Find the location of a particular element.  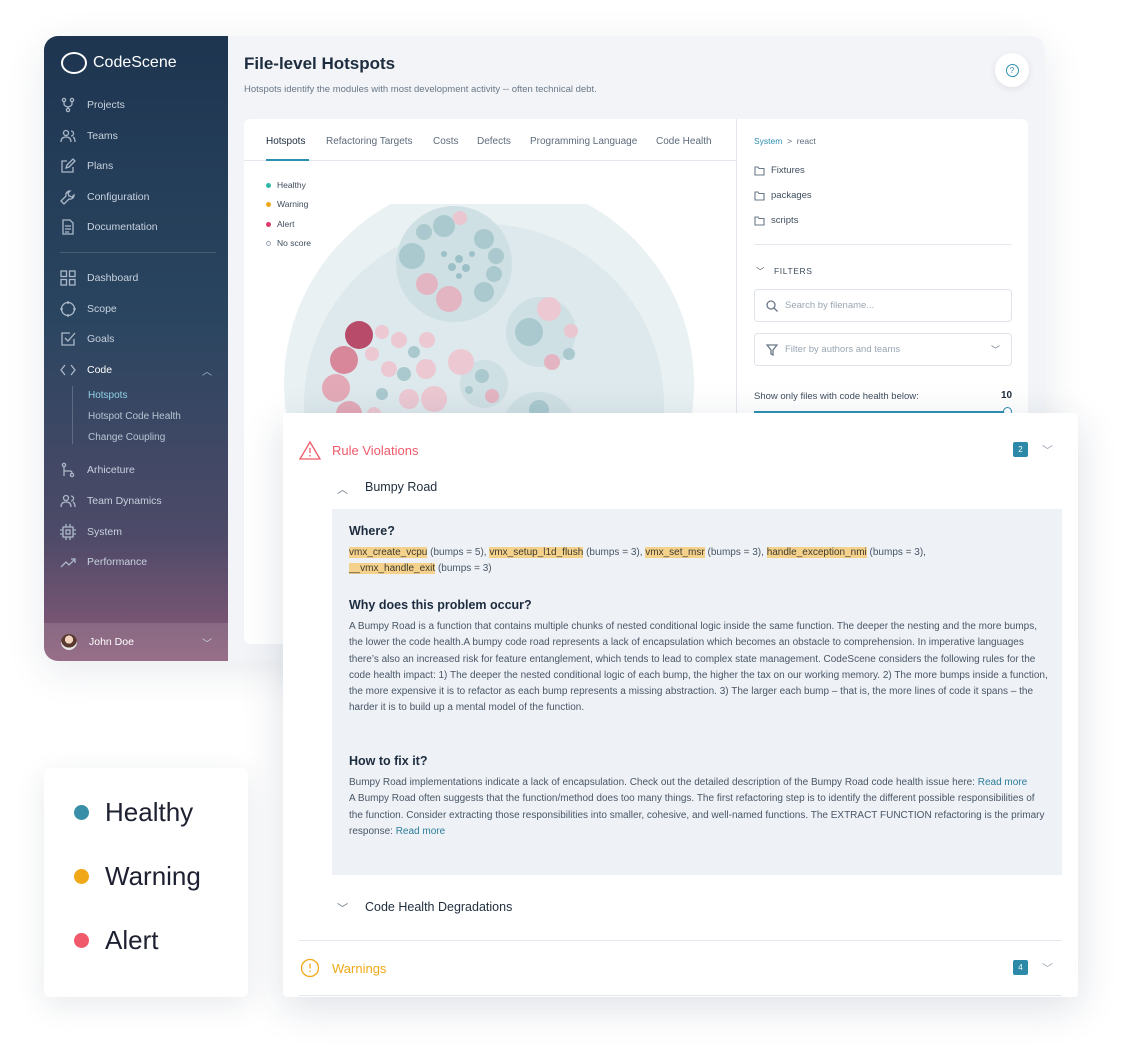

rule-violations-header: Rule Violations 2 ﹀ is located at coordinates (680, 450).